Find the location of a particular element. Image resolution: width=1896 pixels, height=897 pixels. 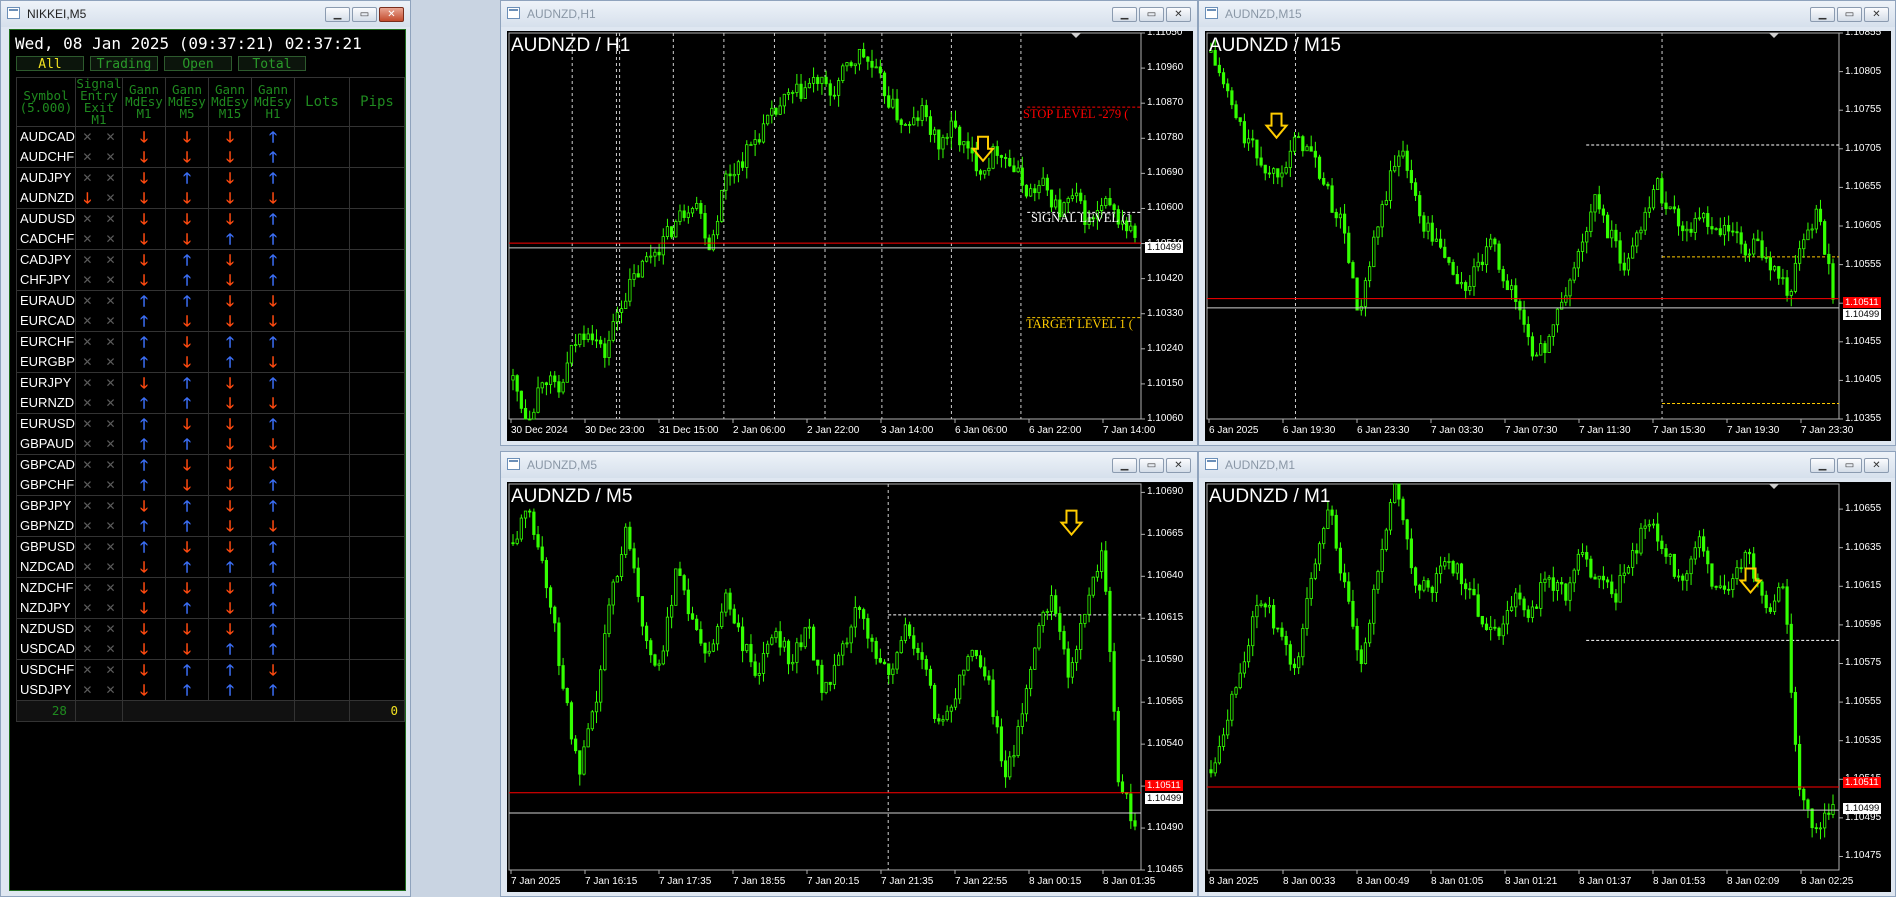

table-row: USDCAD ✕ ✕ 🡓 🡓 🡑 🡑 is located at coordinates (210, 649).